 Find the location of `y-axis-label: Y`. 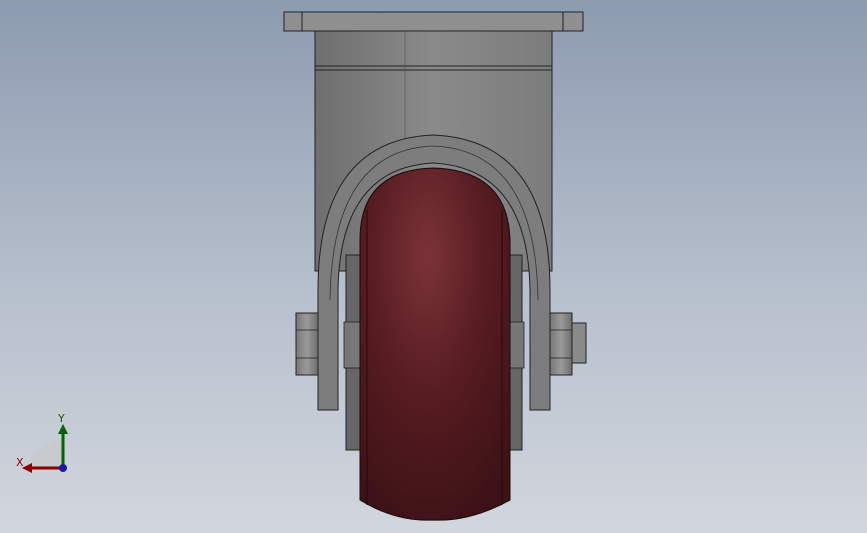

y-axis-label: Y is located at coordinates (61, 418).